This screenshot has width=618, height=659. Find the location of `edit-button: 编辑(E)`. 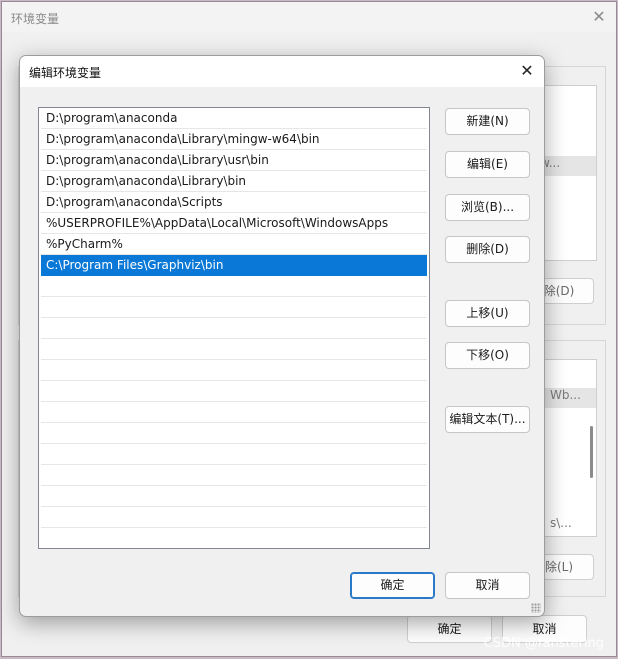

edit-button: 编辑(E) is located at coordinates (487, 164).